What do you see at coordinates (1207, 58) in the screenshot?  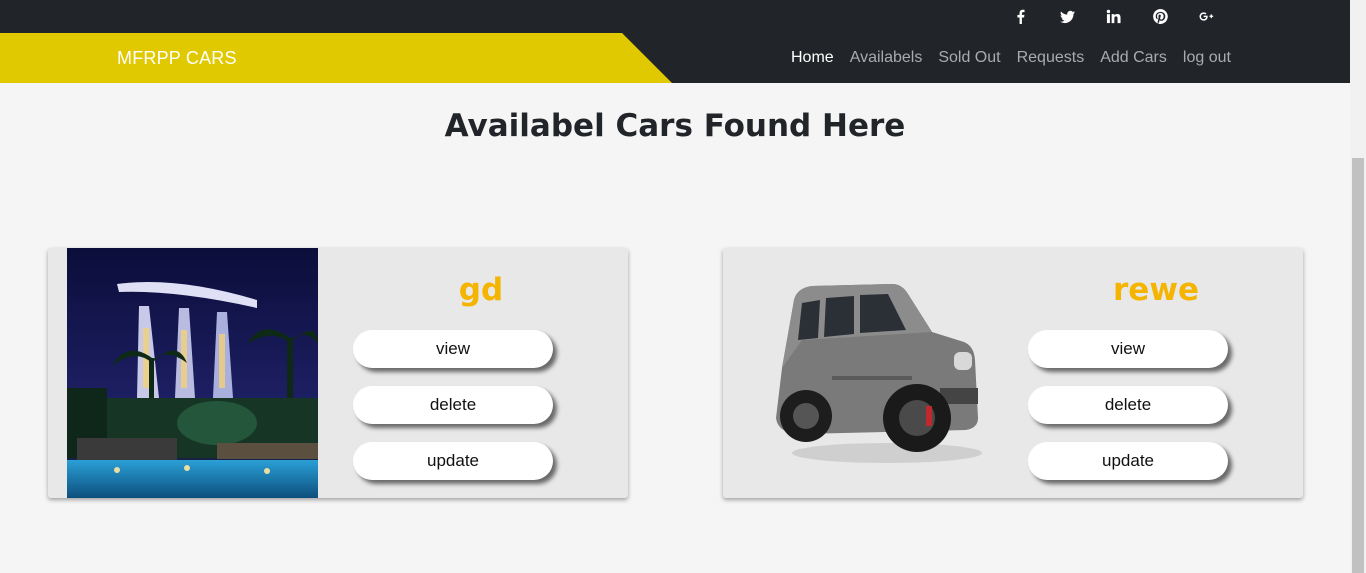 I see `nav-log-out: log out` at bounding box center [1207, 58].